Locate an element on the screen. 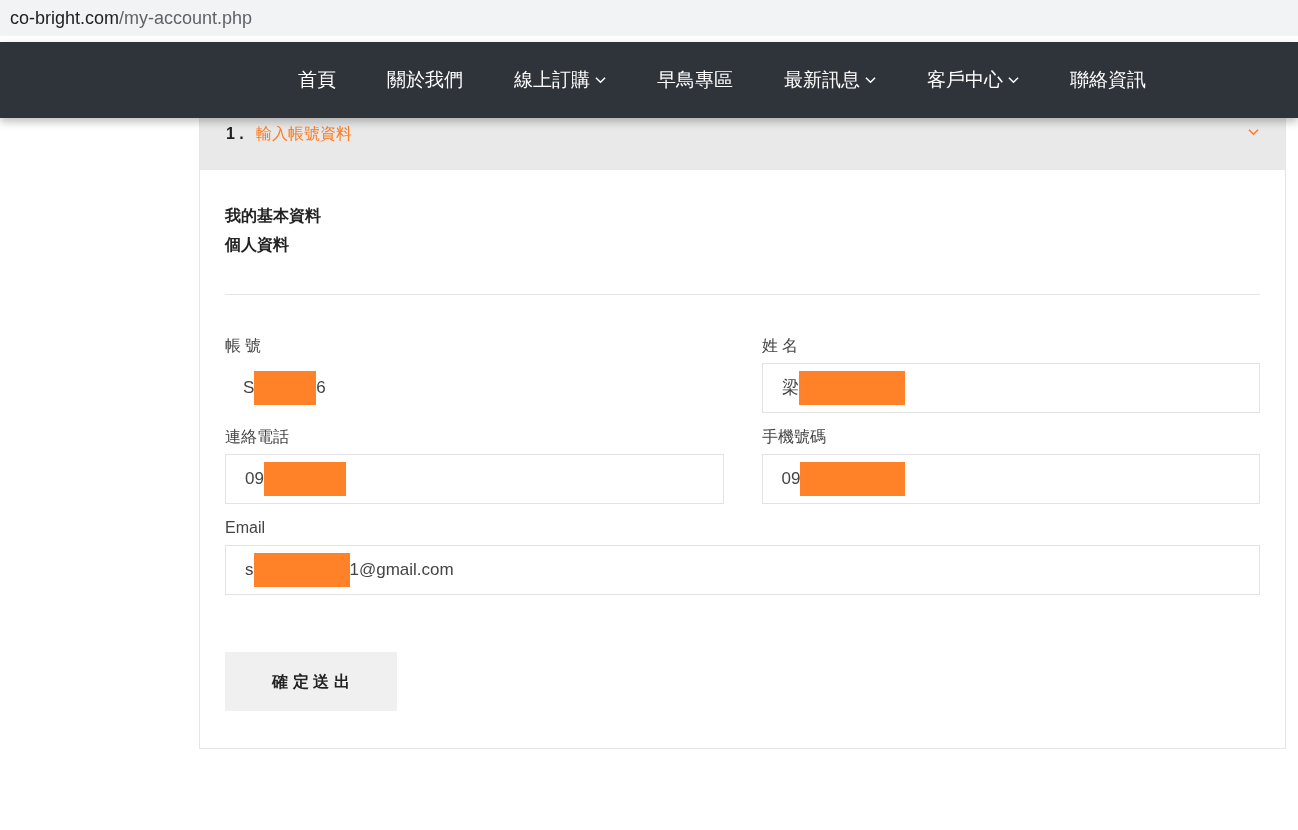 This screenshot has height=830, width=1298. field-value: 6 is located at coordinates (321, 388).